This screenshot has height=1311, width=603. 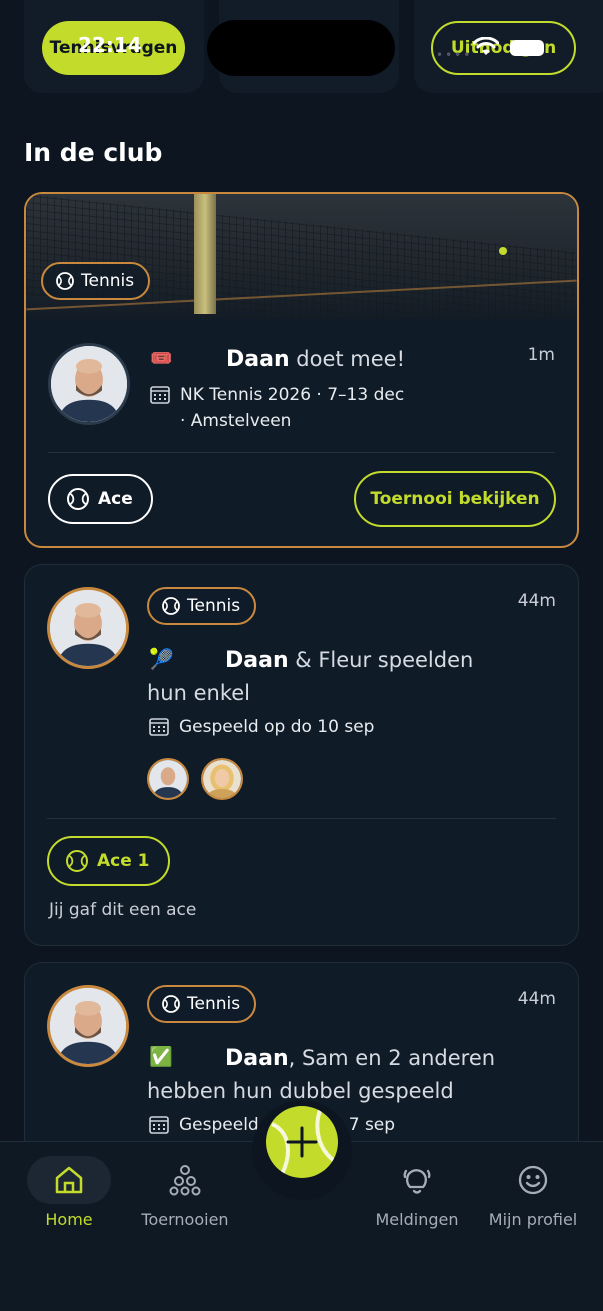 What do you see at coordinates (161, 1057) in the screenshot?
I see `check-emoji: ✅` at bounding box center [161, 1057].